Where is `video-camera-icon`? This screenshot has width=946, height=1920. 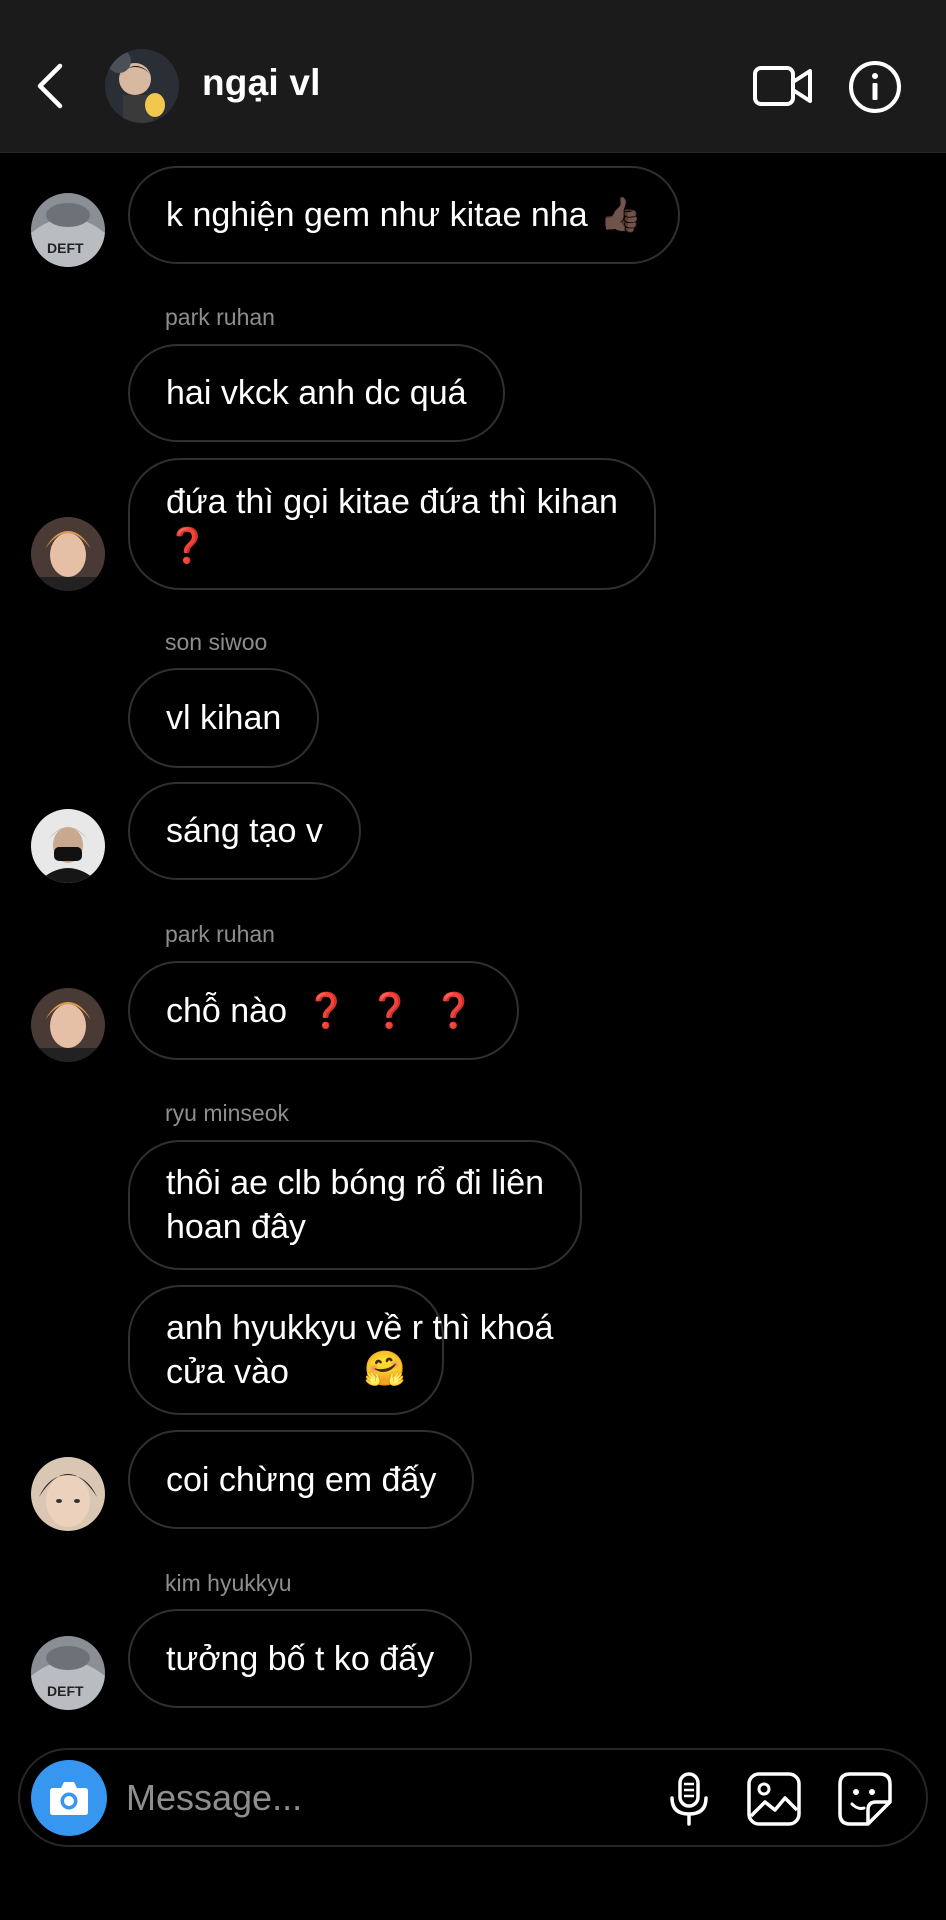
video-camera-icon is located at coordinates (783, 86).